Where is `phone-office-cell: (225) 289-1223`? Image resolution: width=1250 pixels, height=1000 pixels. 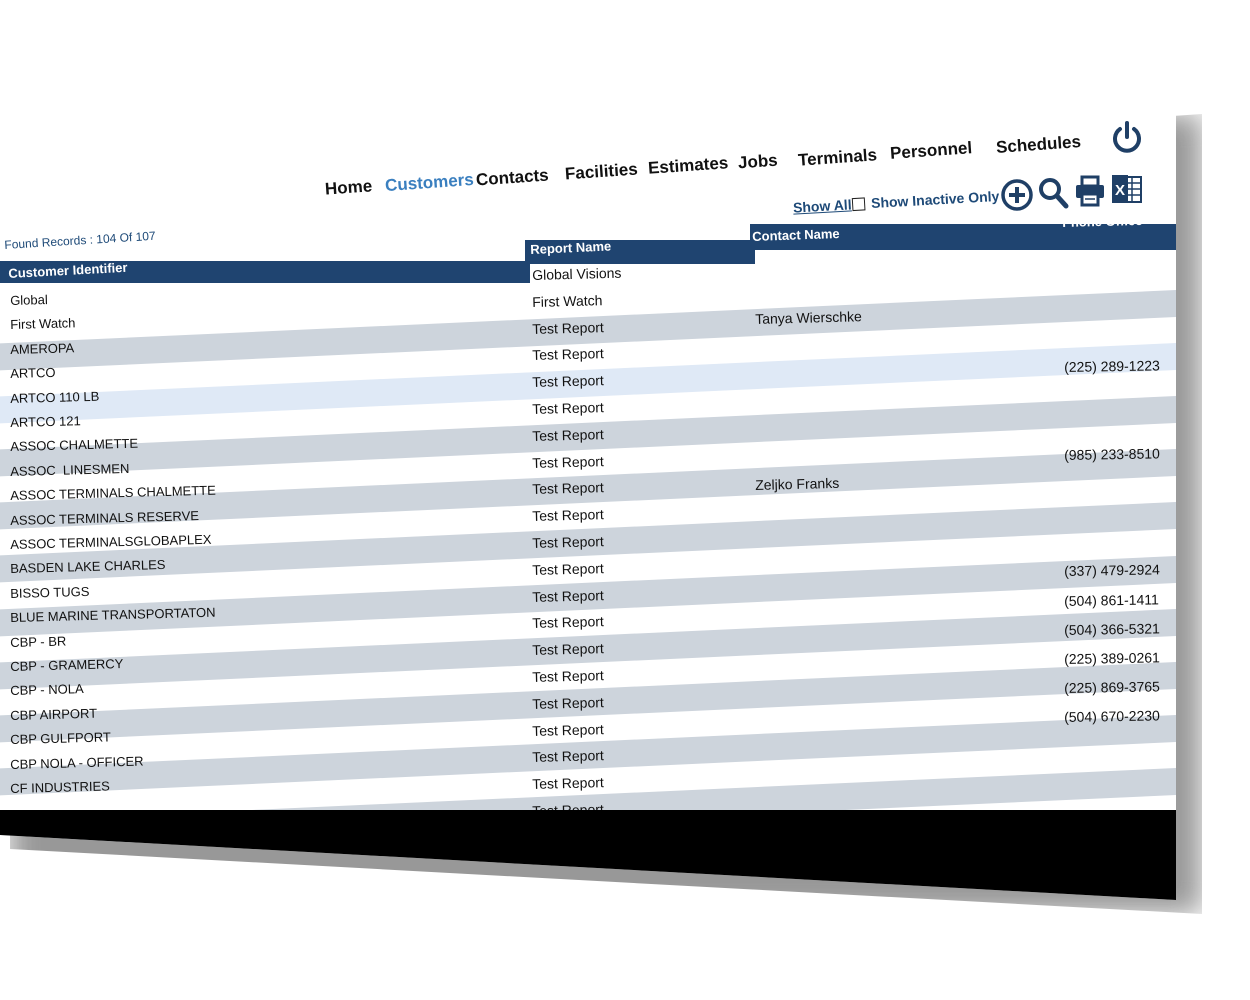 phone-office-cell: (225) 289-1223 is located at coordinates (1112, 366).